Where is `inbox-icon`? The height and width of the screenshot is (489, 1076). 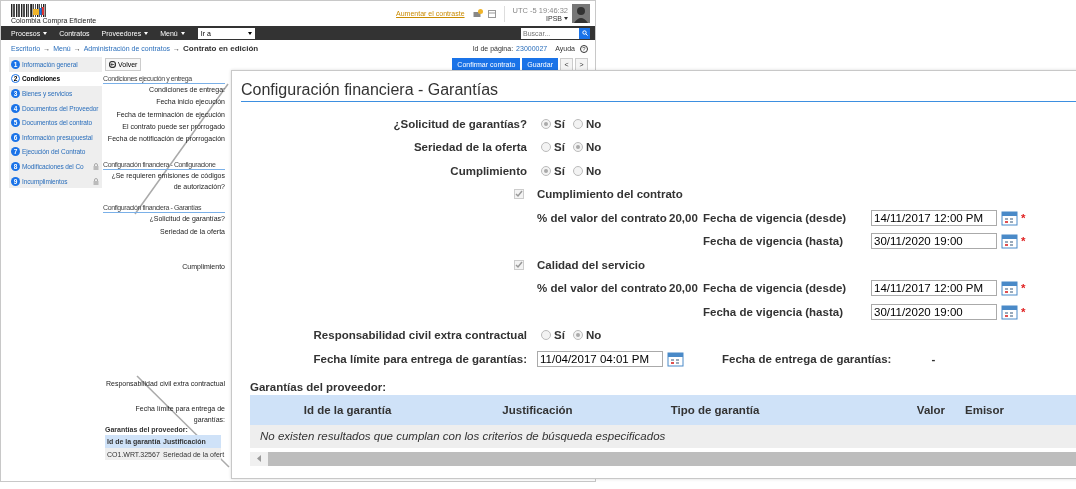 inbox-icon is located at coordinates (477, 13).